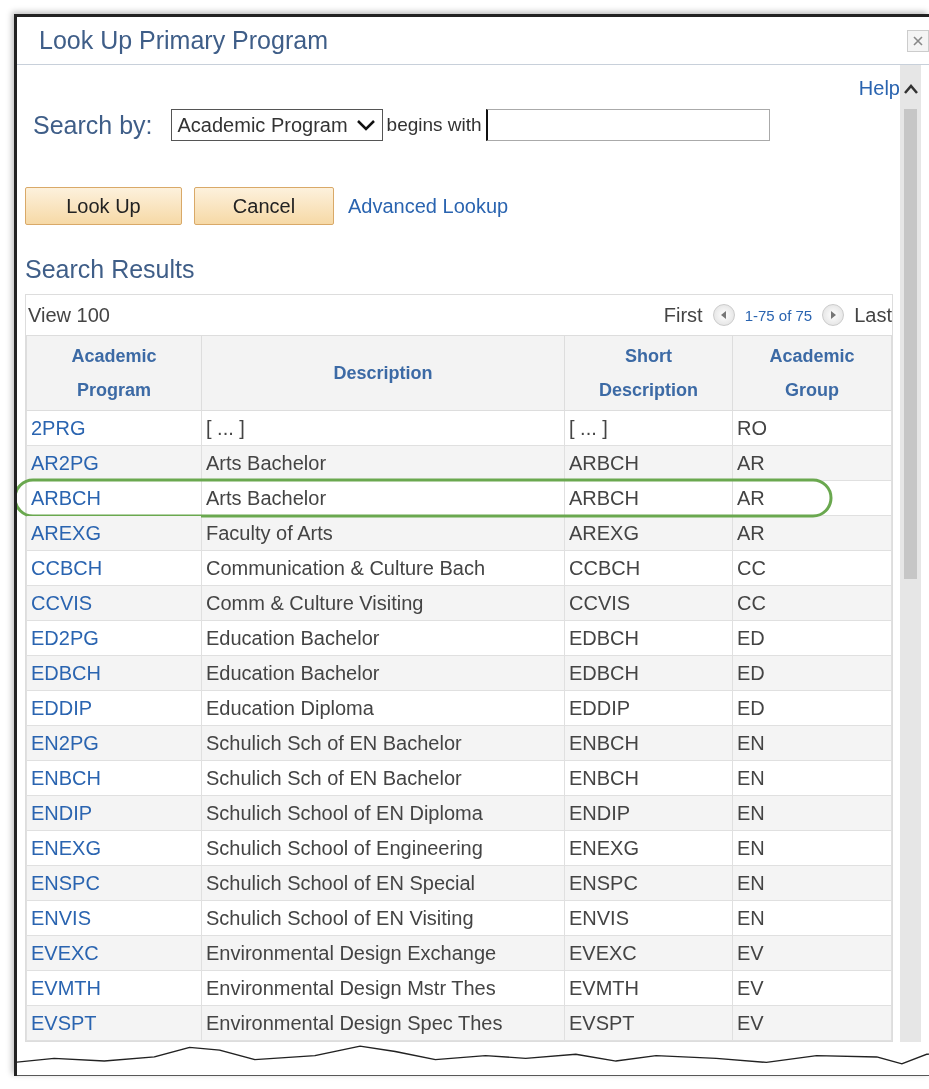 This screenshot has width=929, height=1089. I want to click on column-header: Description, so click(383, 373).